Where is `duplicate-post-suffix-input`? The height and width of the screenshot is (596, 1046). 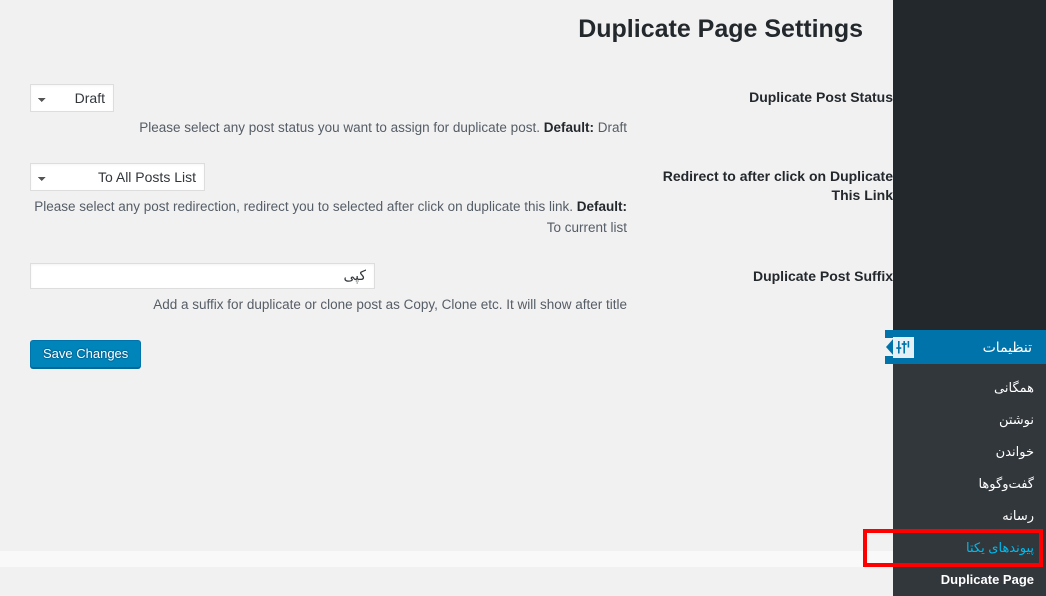
duplicate-post-suffix-input is located at coordinates (202, 275).